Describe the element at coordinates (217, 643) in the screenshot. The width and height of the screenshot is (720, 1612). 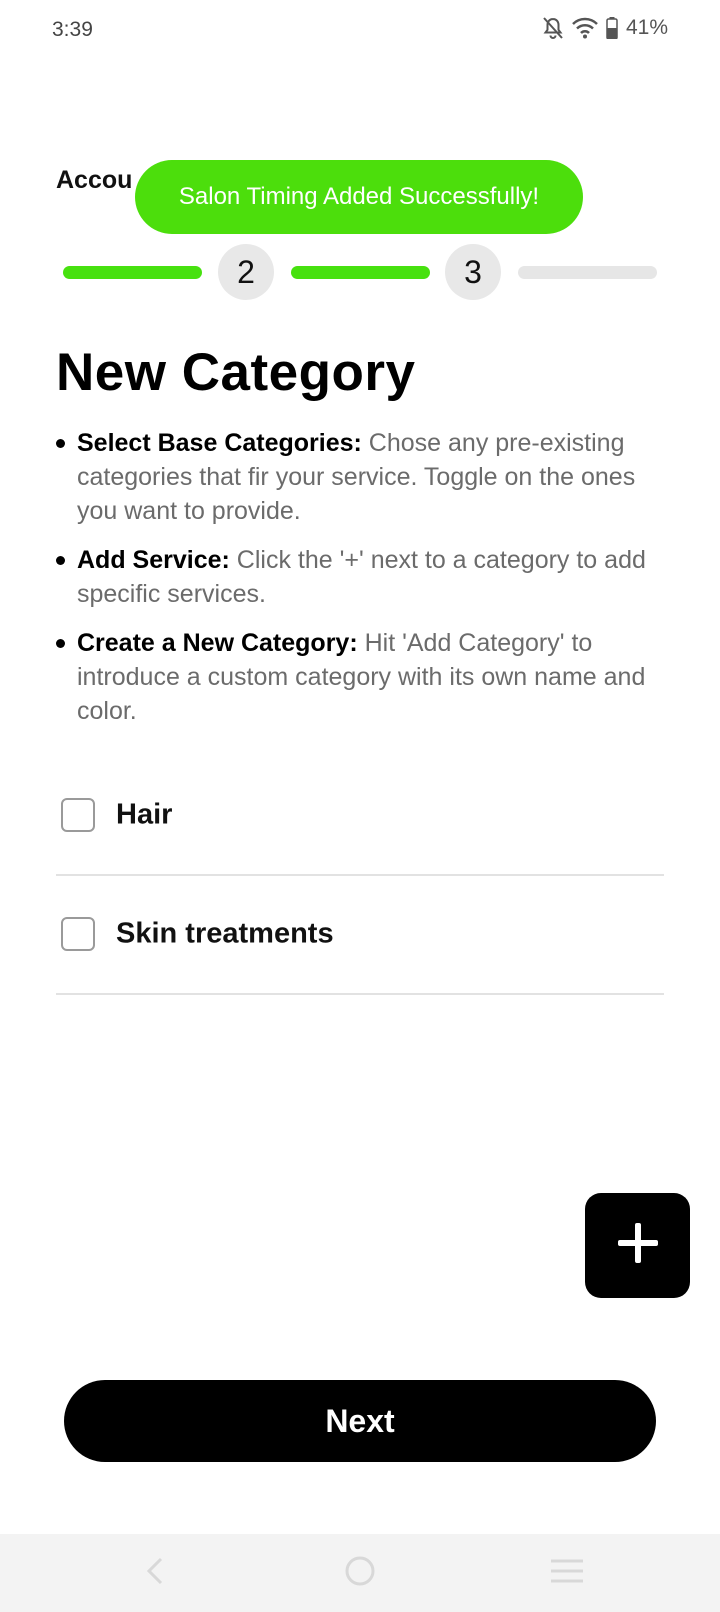
I see `instruction-heading: Create a New Category:` at that location.